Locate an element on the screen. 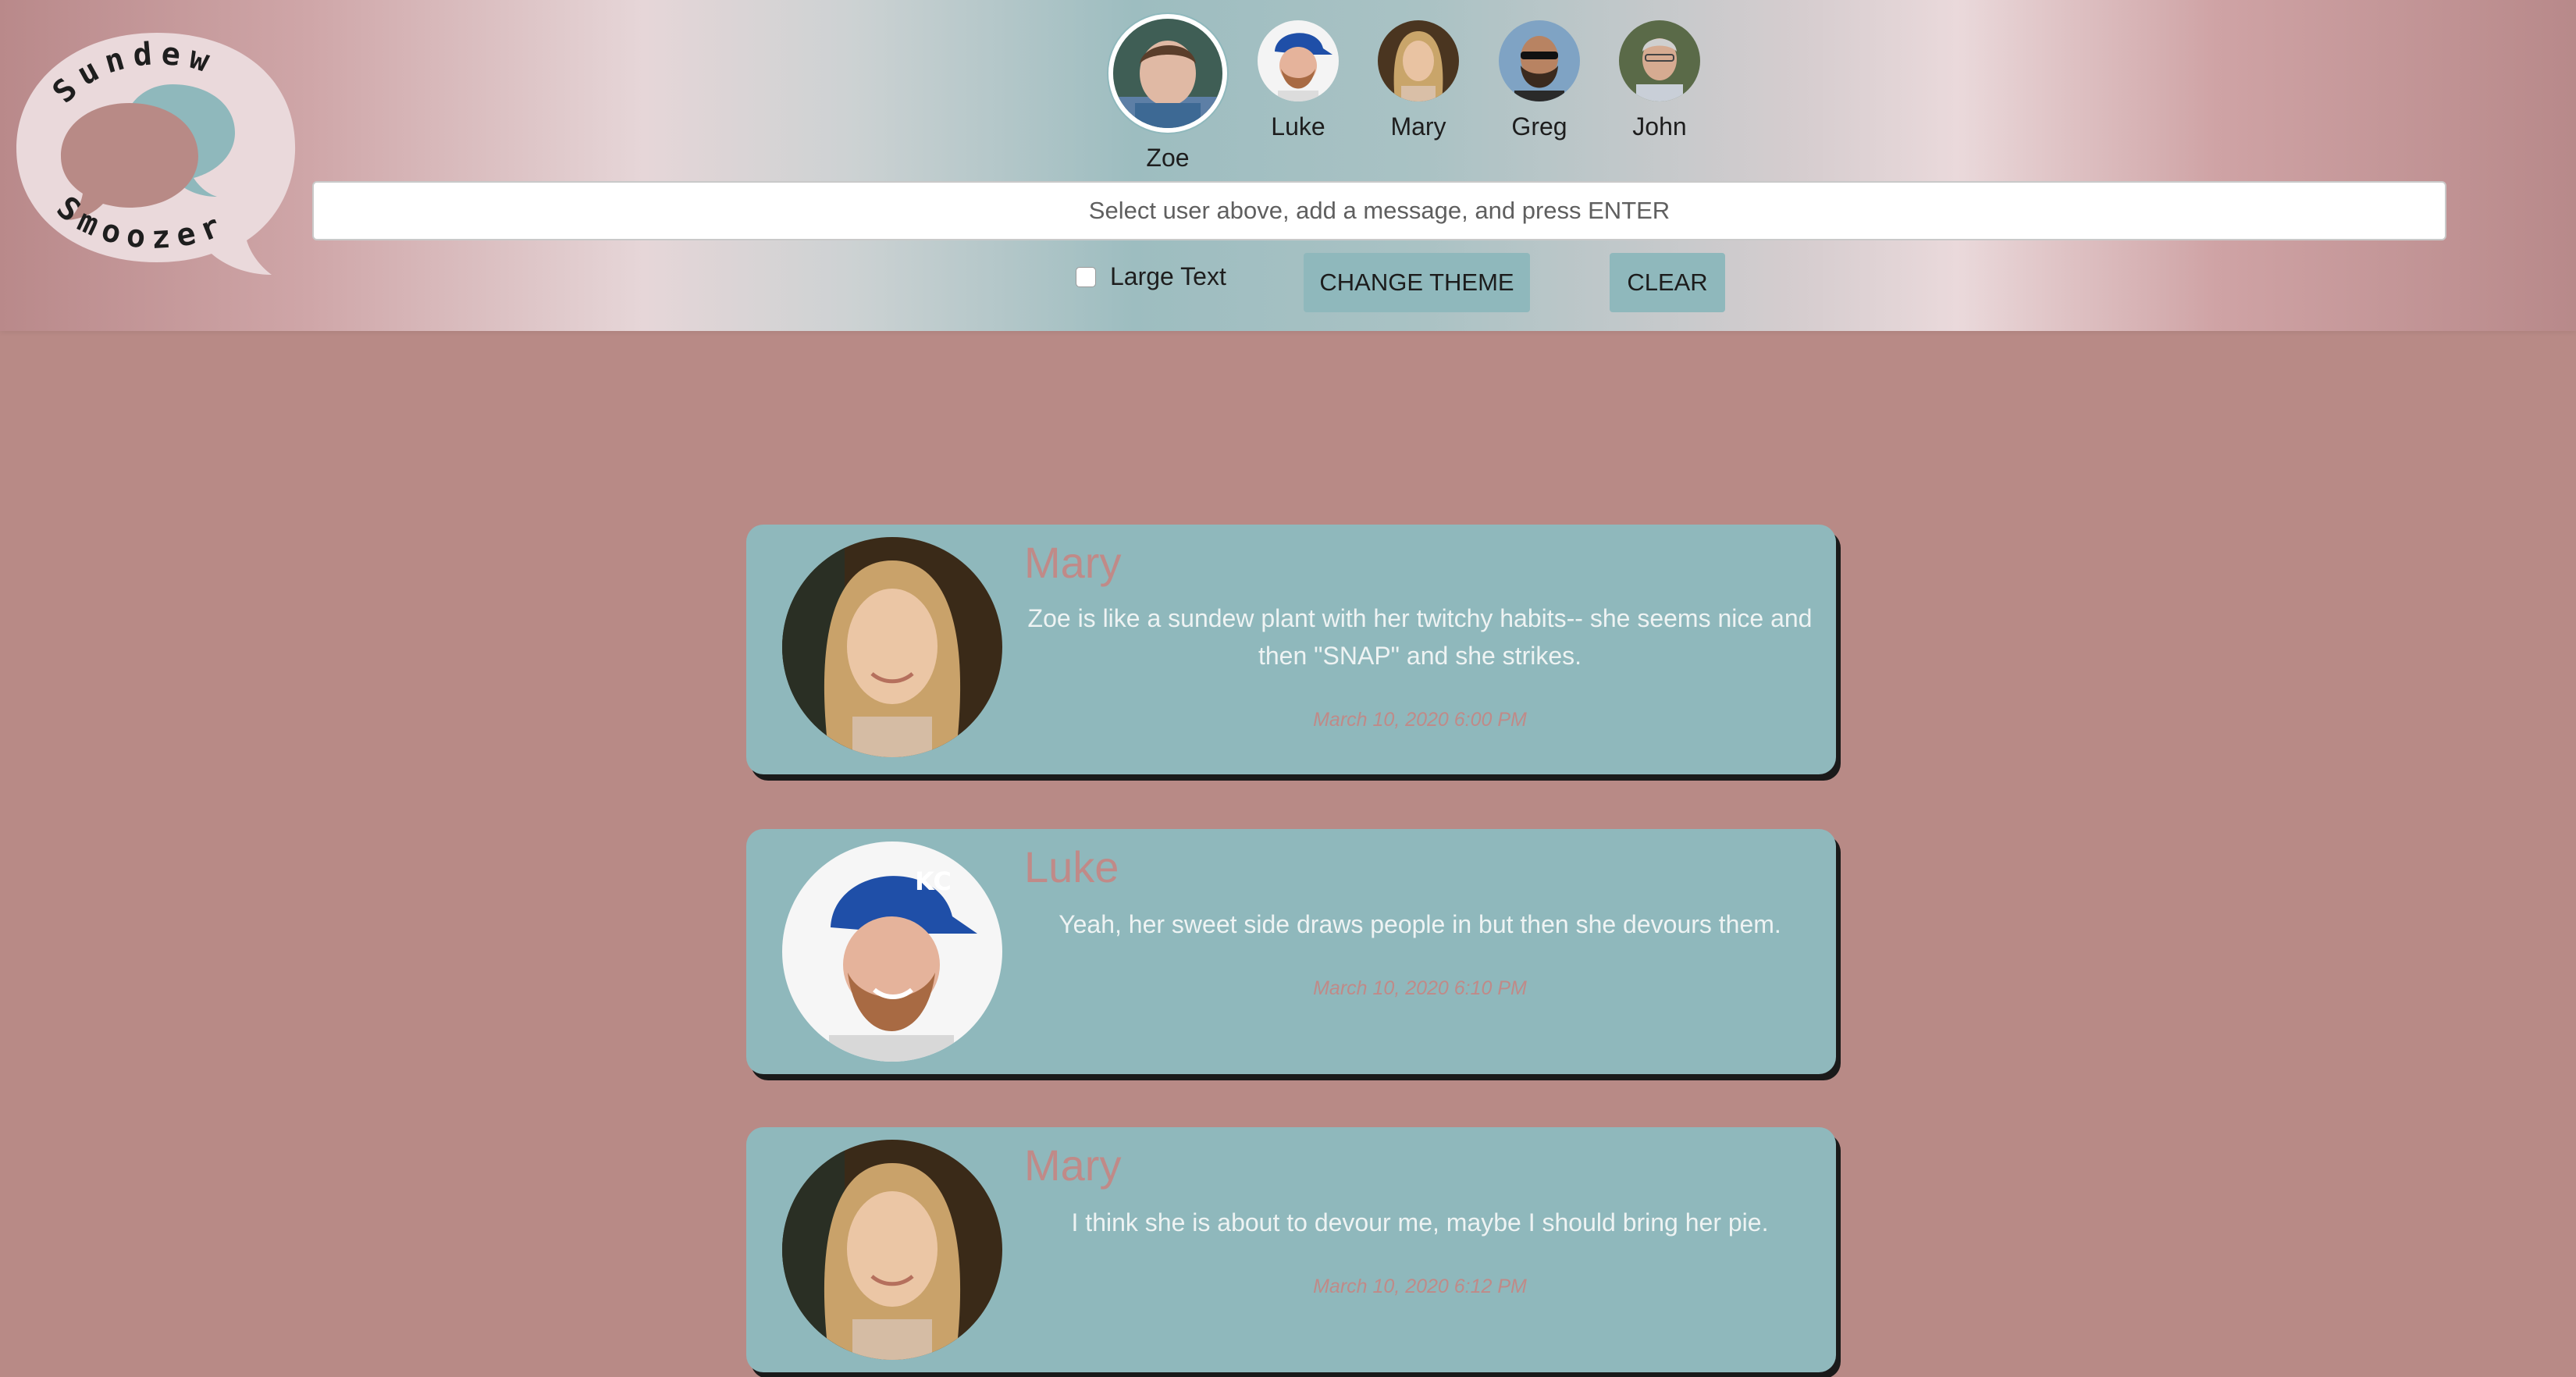 The image size is (2576, 1377). user-name: Mary is located at coordinates (1418, 126).